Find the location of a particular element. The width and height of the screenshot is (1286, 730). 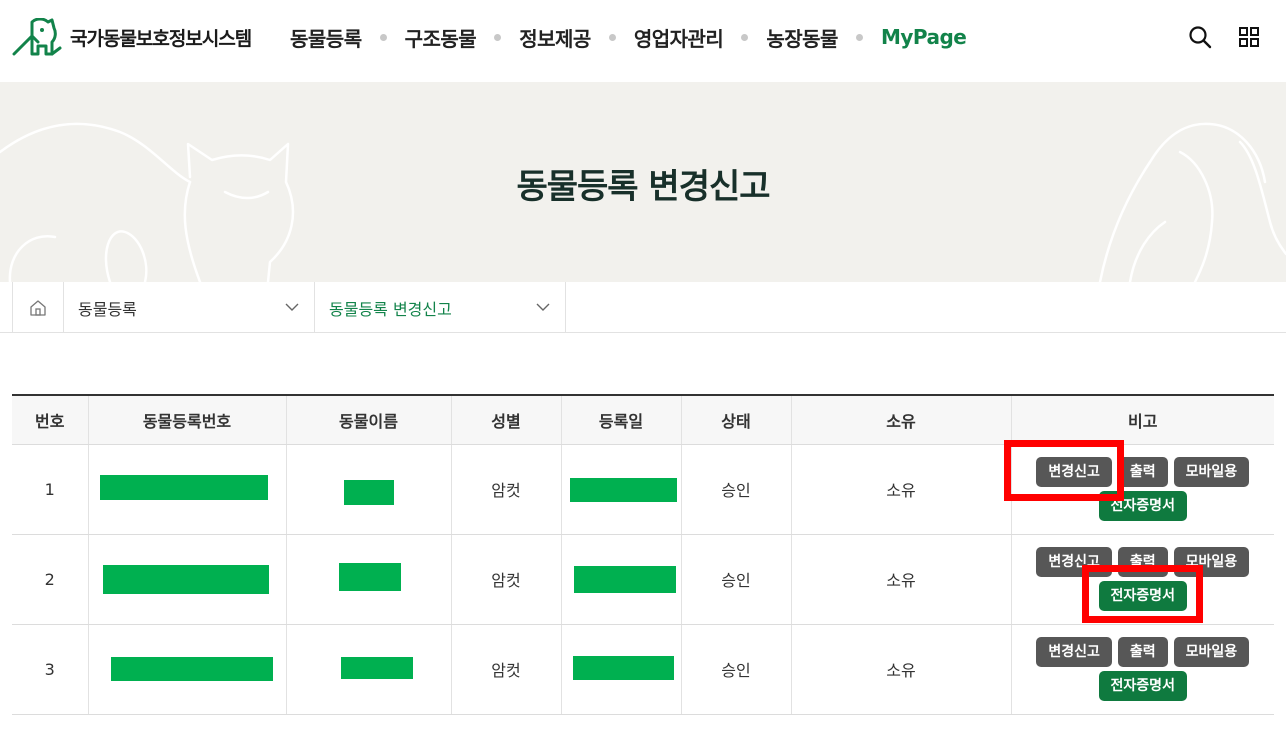

table-row: 2 암컷 승인 소유 변경신고 출력 모바일용 전자증명서 is located at coordinates (643, 579).